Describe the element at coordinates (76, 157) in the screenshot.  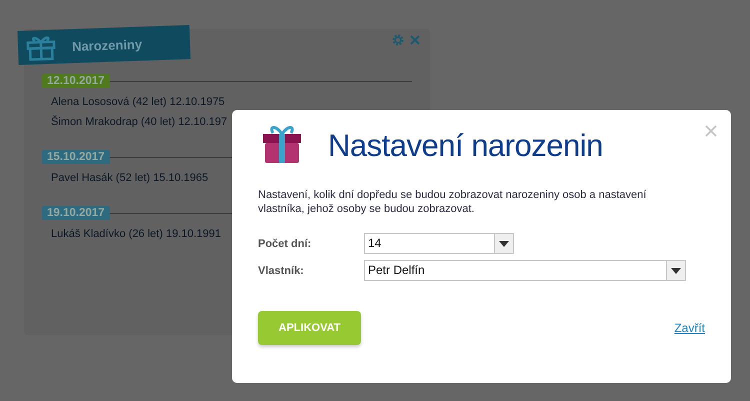
I see `date-label: 15.10.2017` at that location.